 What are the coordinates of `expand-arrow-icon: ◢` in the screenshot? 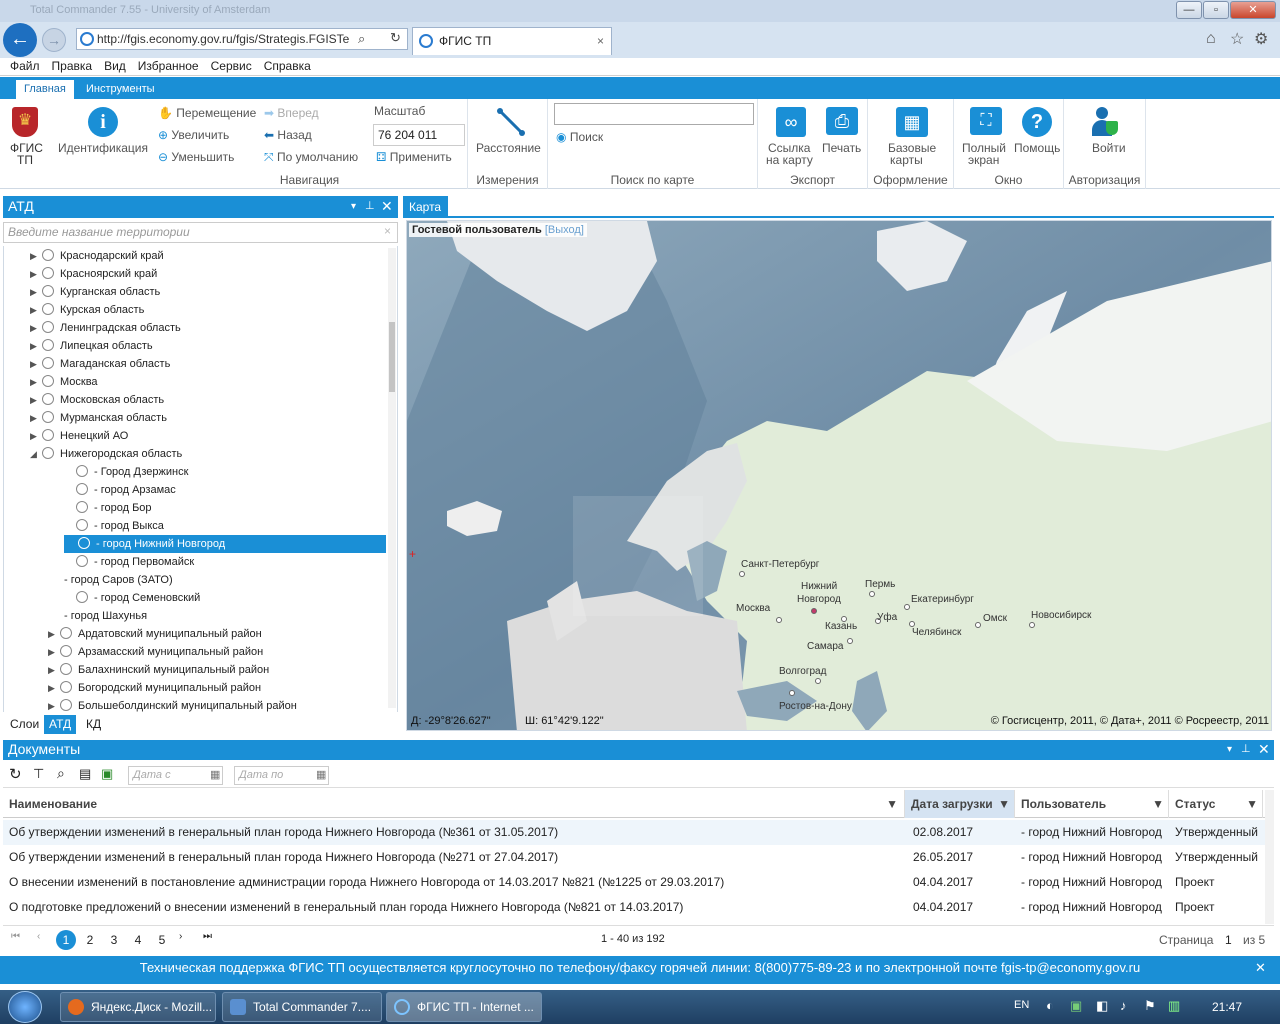 It's located at (36, 454).